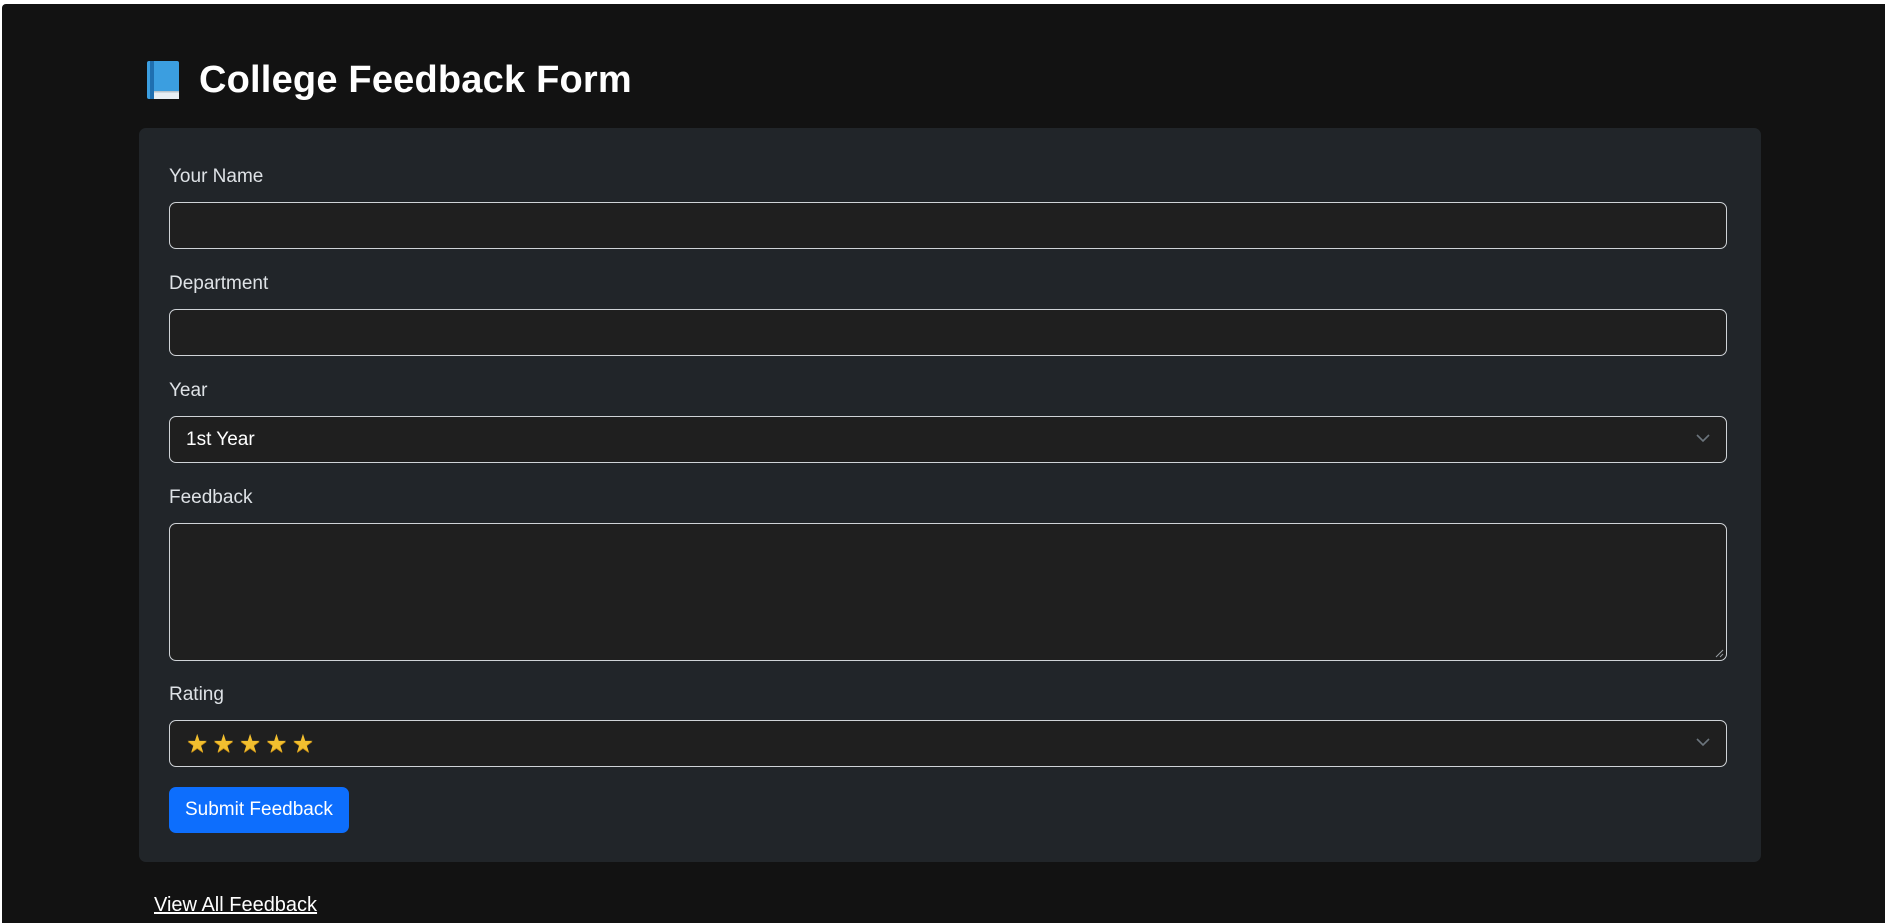  What do you see at coordinates (211, 497) in the screenshot?
I see `feedback-label: Feedback` at bounding box center [211, 497].